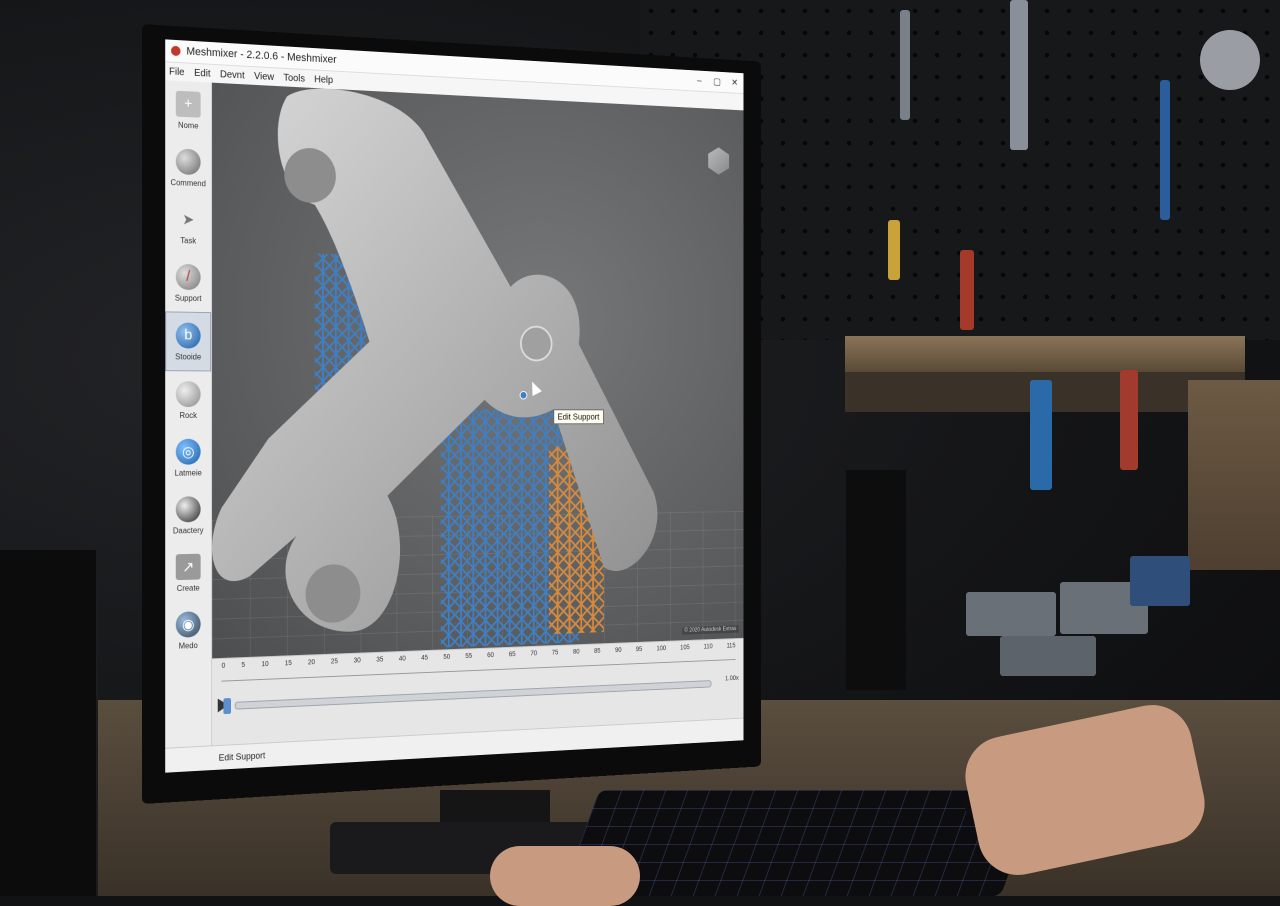 The image size is (1280, 906). I want to click on export-icon: ↗, so click(188, 566).